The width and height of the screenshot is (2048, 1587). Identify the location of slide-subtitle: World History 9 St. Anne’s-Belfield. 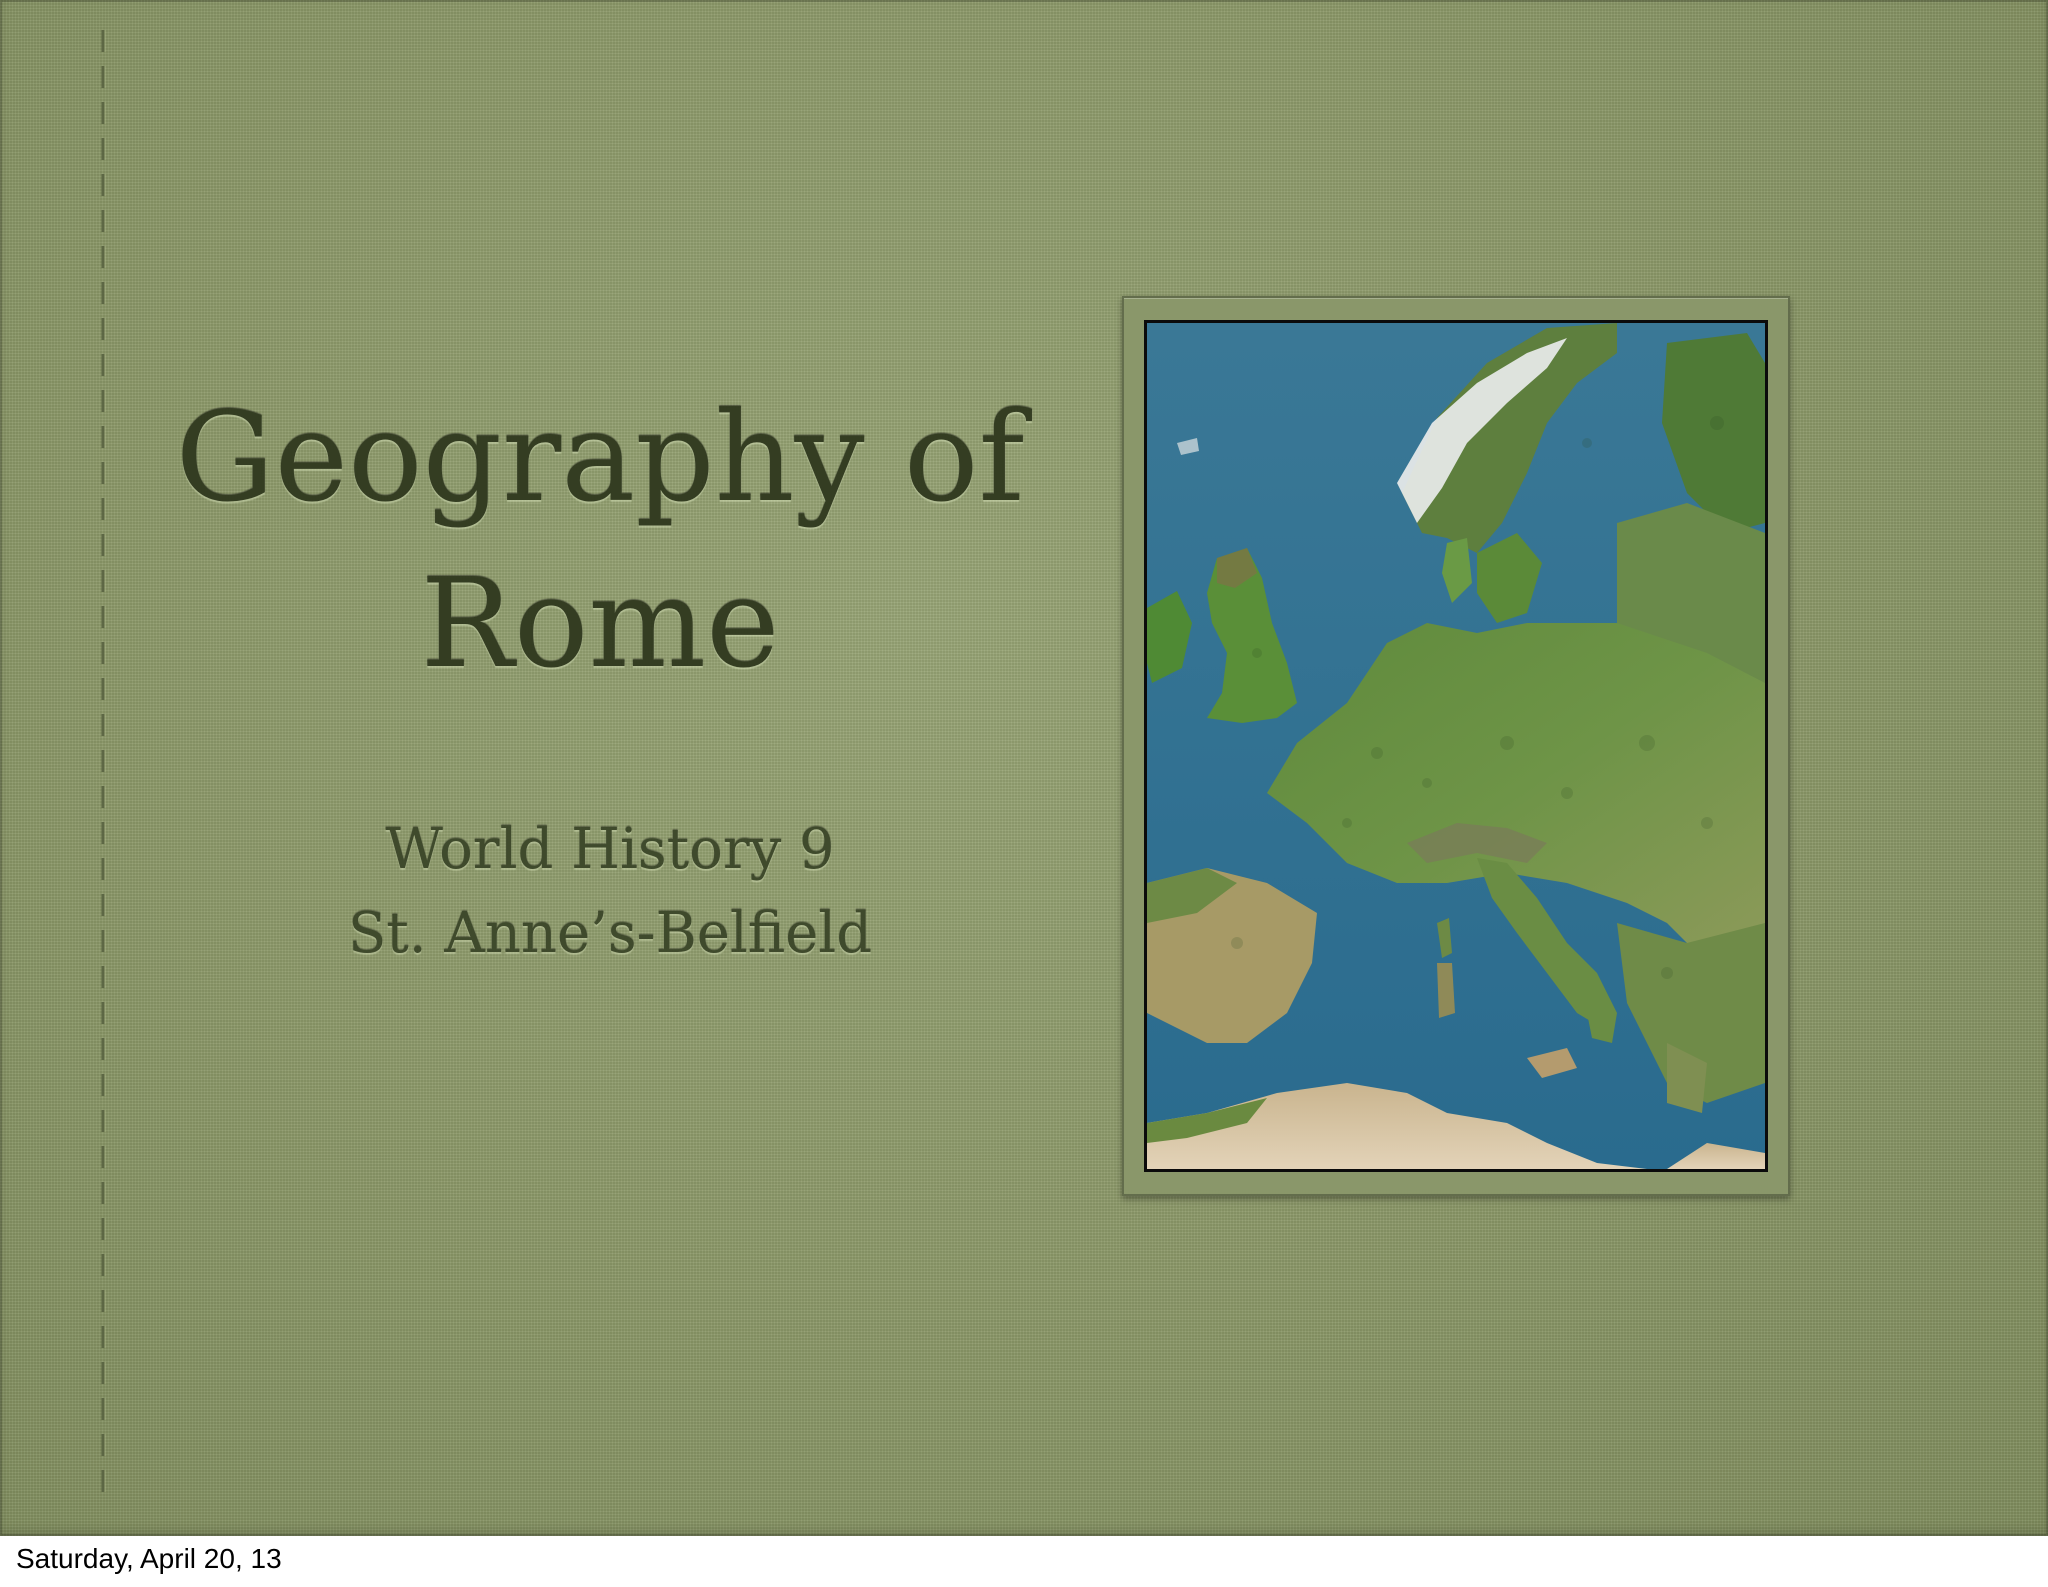
(610, 892).